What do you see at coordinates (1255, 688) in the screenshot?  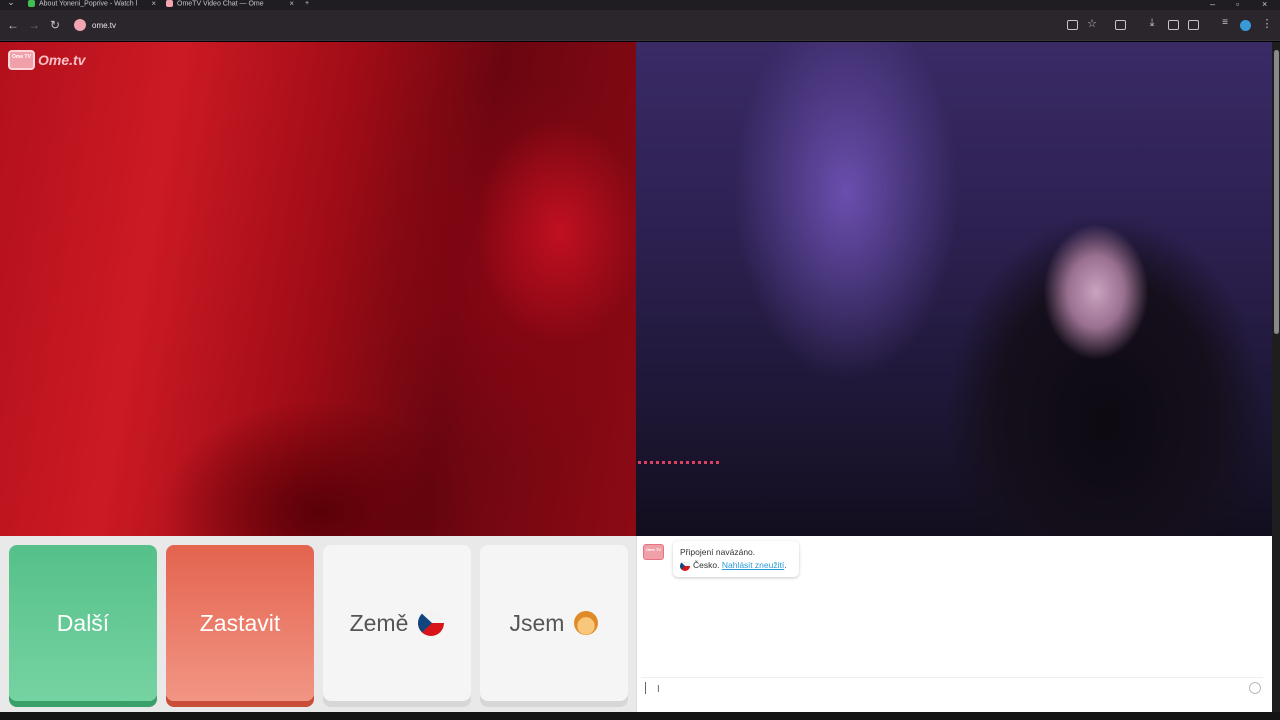 I see `emoji-icon` at bounding box center [1255, 688].